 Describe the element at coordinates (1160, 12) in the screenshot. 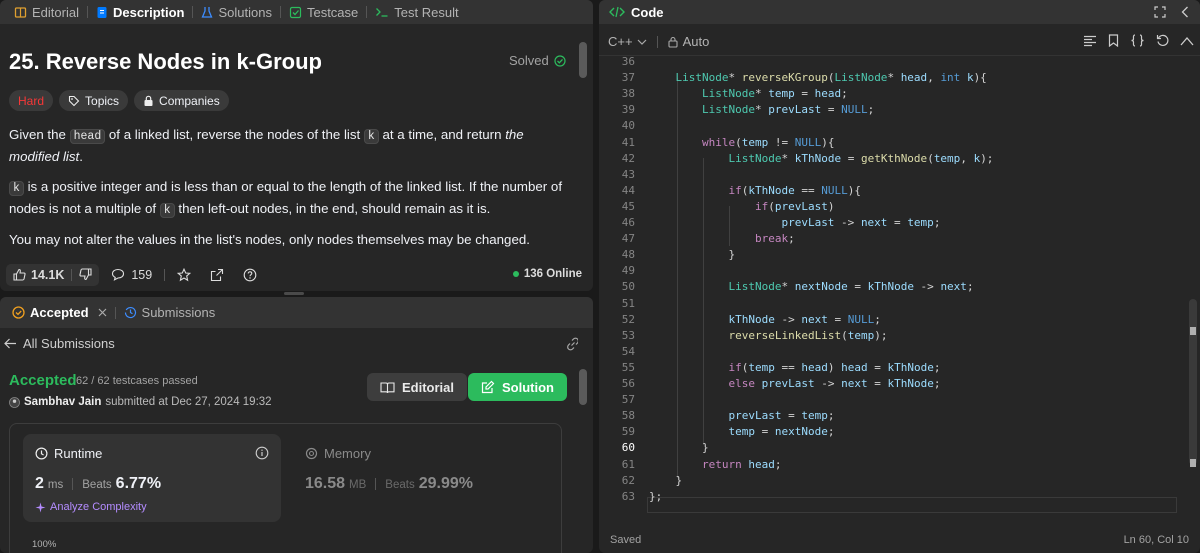

I see `maximize-icon` at that location.